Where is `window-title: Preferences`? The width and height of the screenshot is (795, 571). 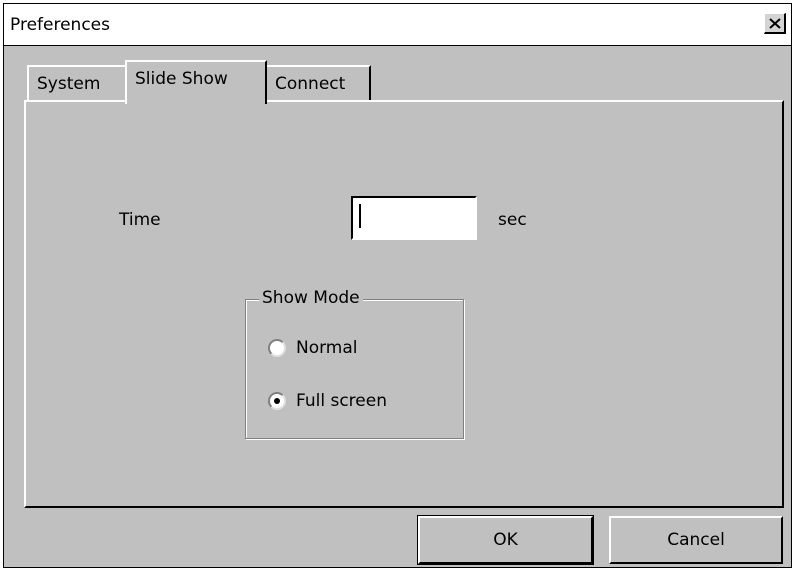
window-title: Preferences is located at coordinates (60, 25).